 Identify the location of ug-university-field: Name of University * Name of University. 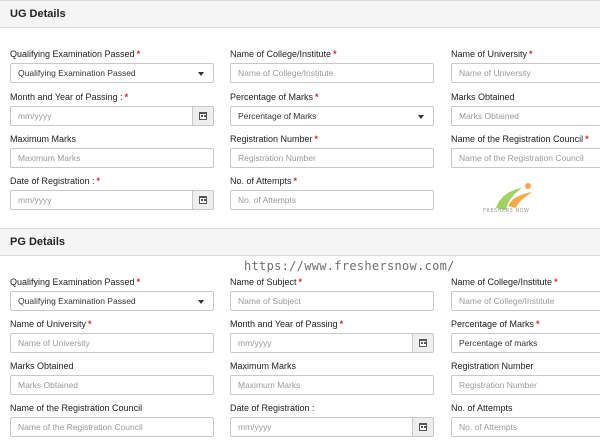
(525, 65).